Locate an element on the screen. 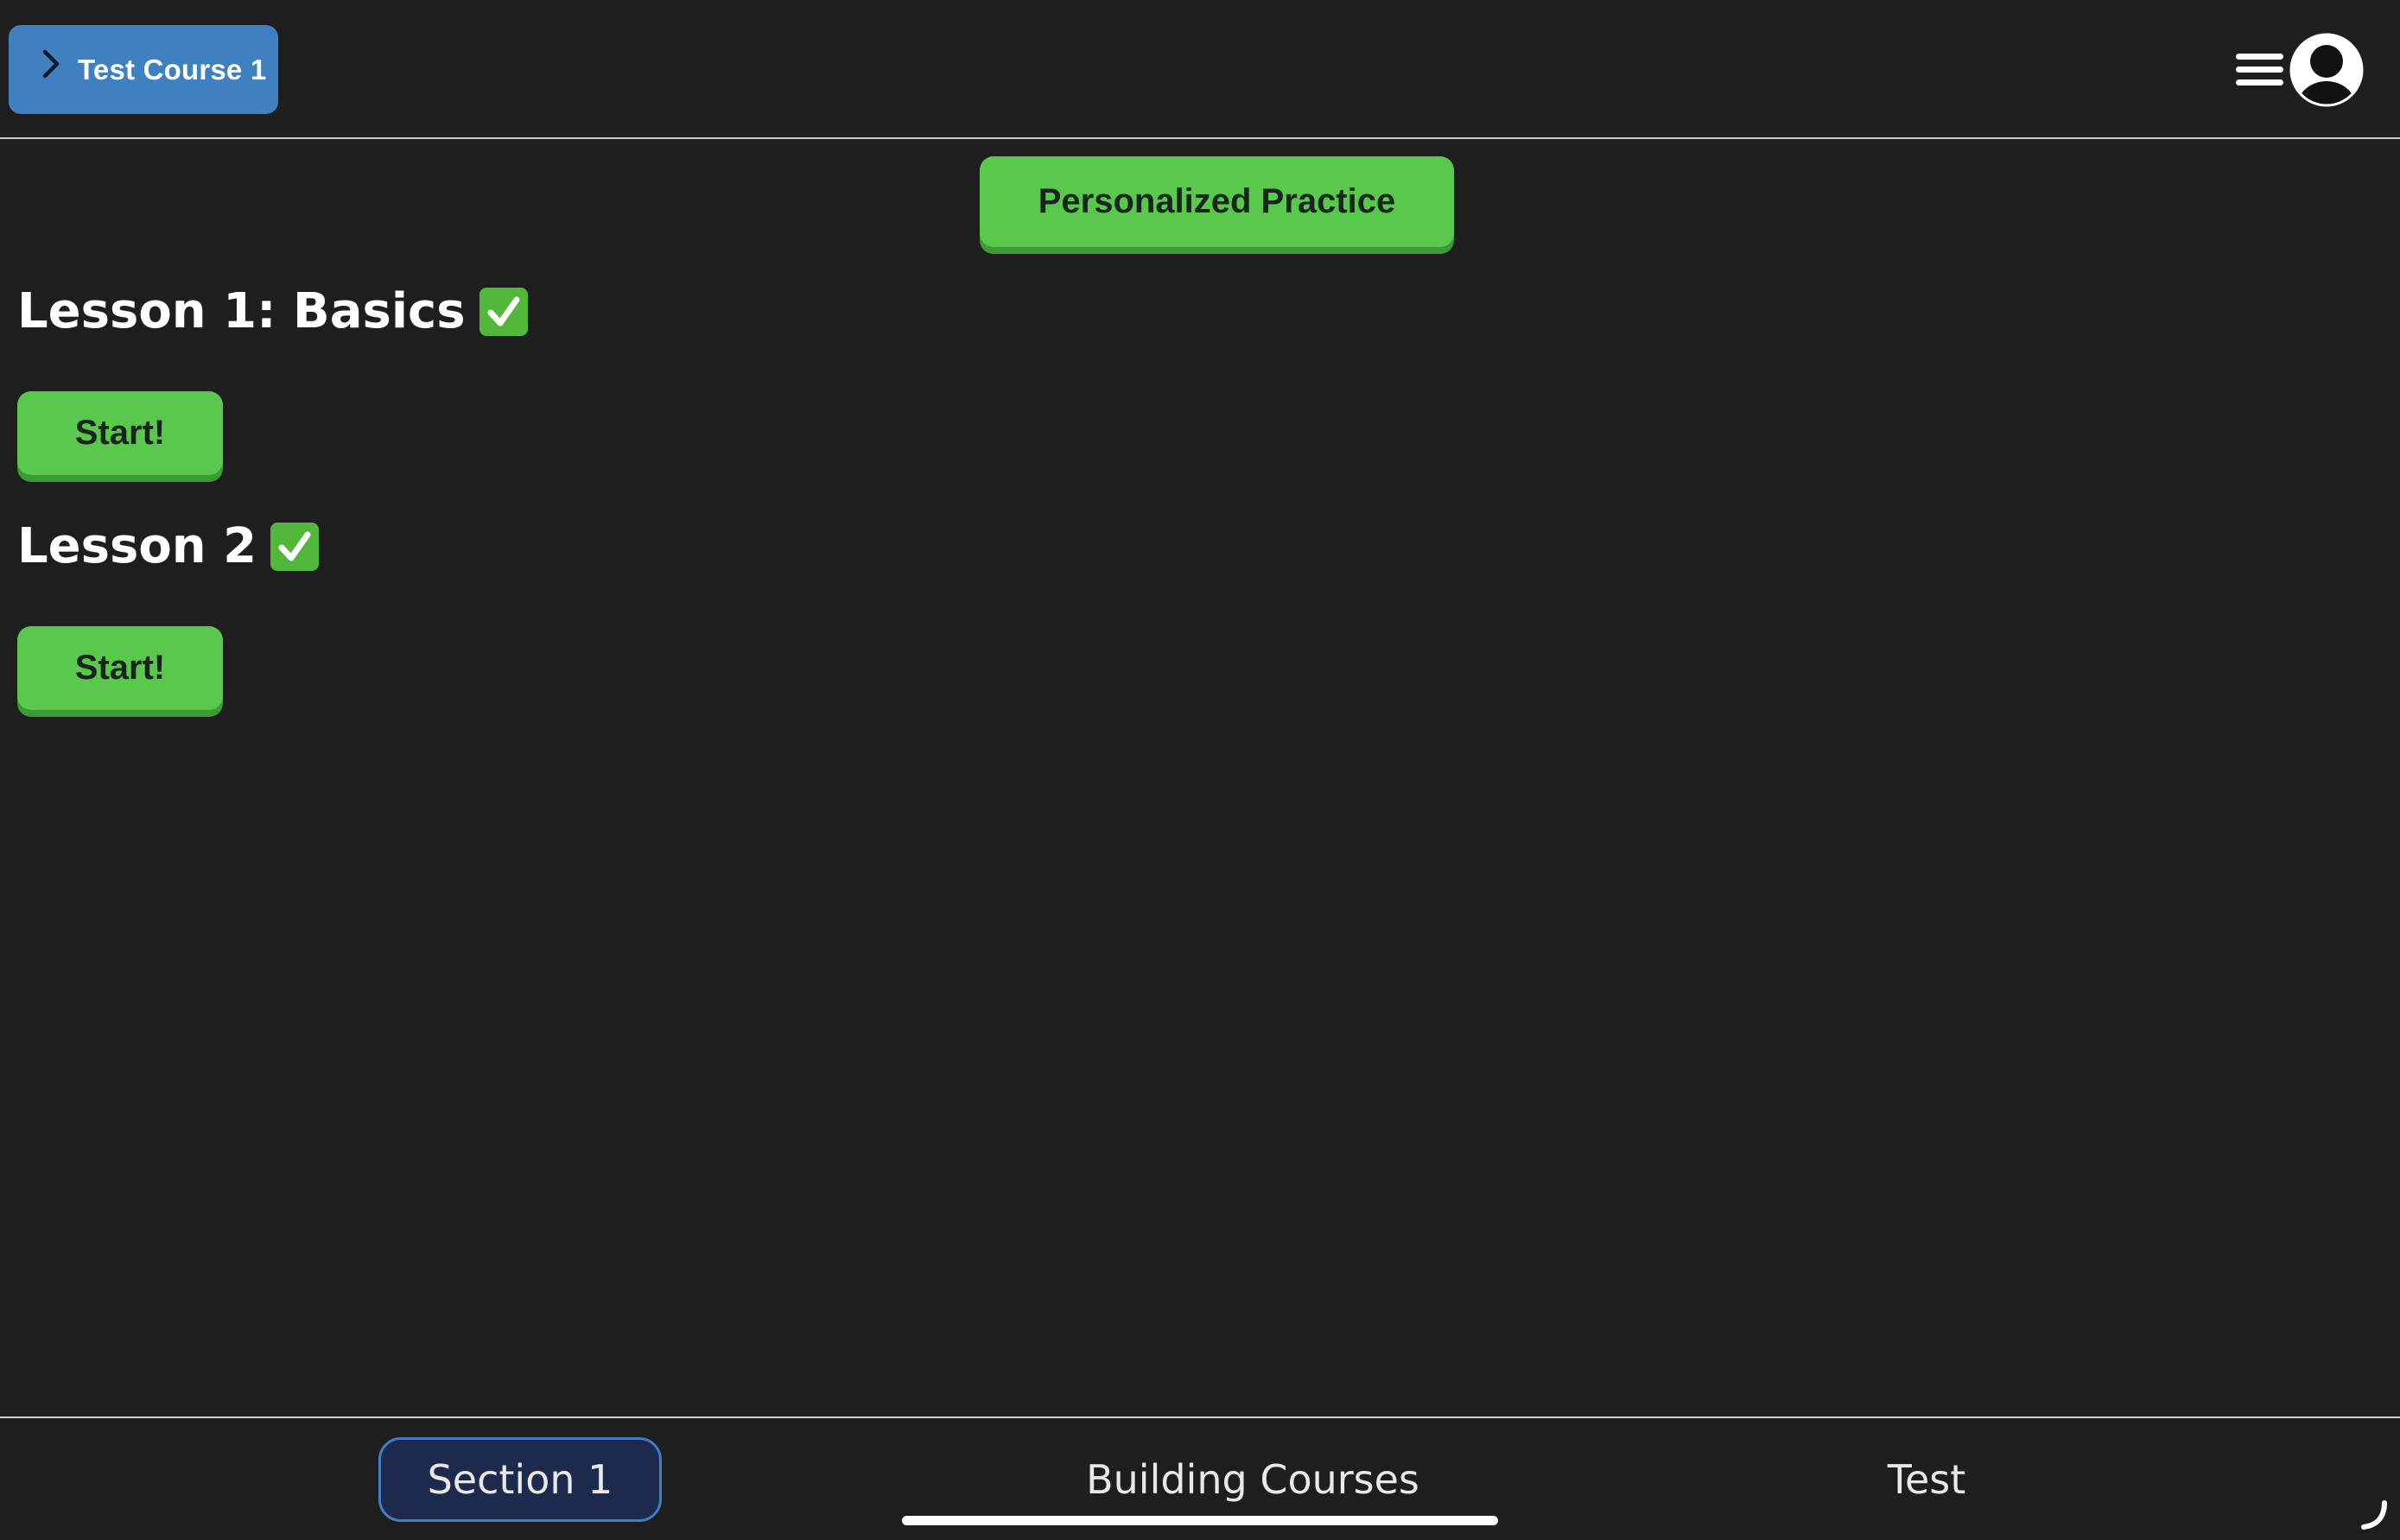 The image size is (2400, 1540). user-avatar-icon is located at coordinates (2326, 70).